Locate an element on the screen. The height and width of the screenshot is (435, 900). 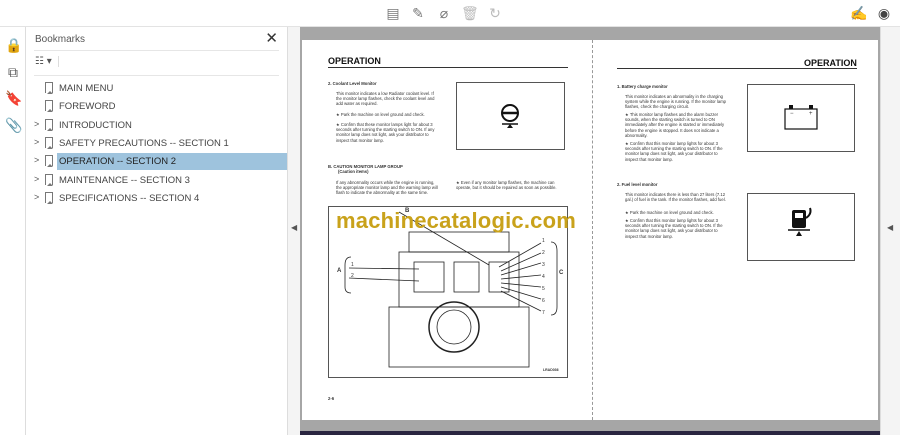
pages-icon: ⧉ is located at coordinates (13, 72).